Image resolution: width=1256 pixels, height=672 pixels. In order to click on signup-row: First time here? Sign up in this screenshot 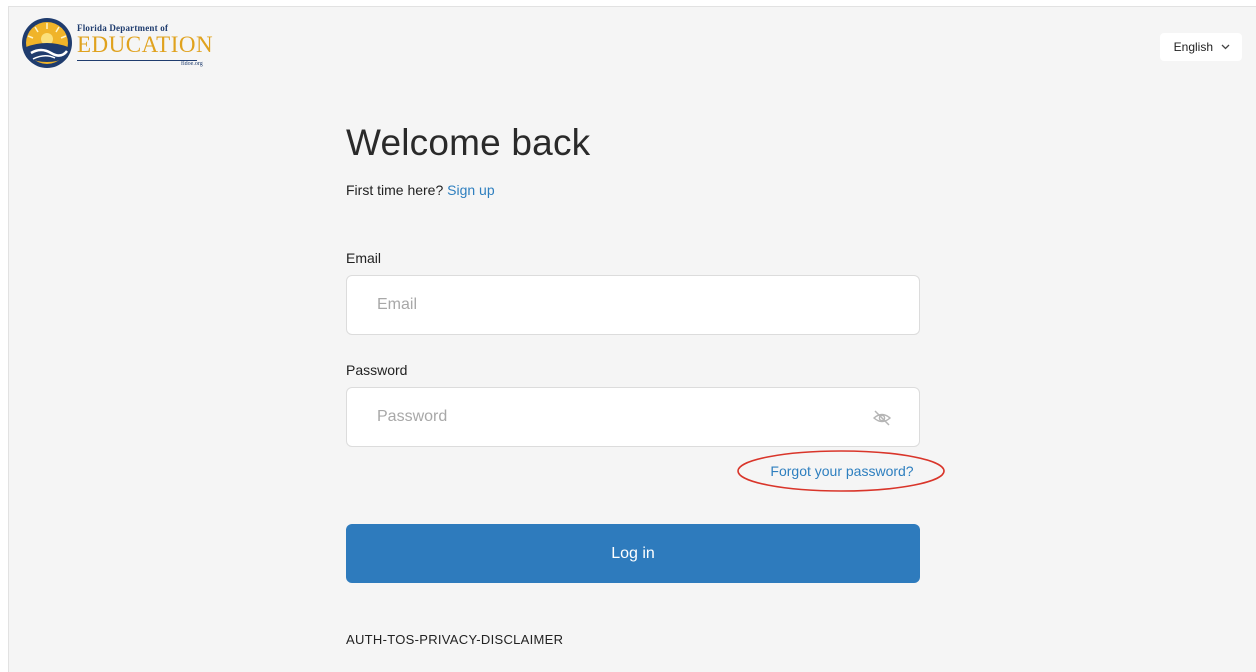, I will do `click(420, 190)`.